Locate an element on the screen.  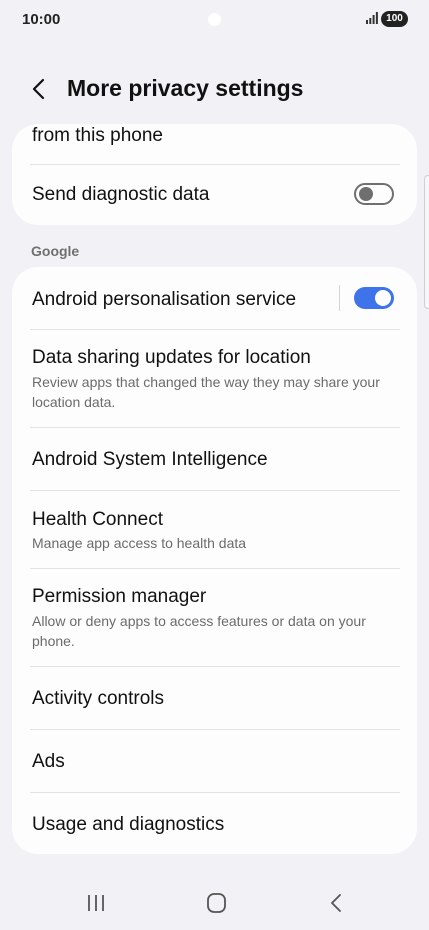
list-item-title: Ads is located at coordinates (48, 761).